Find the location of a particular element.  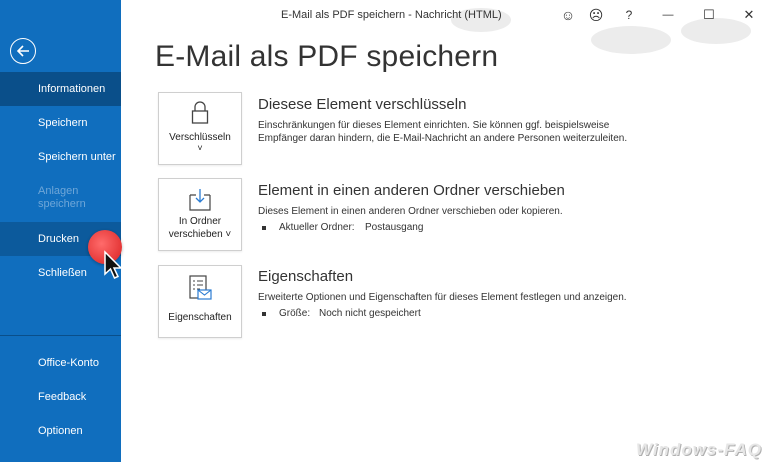

current-folder-label: Aktueller Ordner: is located at coordinates (317, 227).